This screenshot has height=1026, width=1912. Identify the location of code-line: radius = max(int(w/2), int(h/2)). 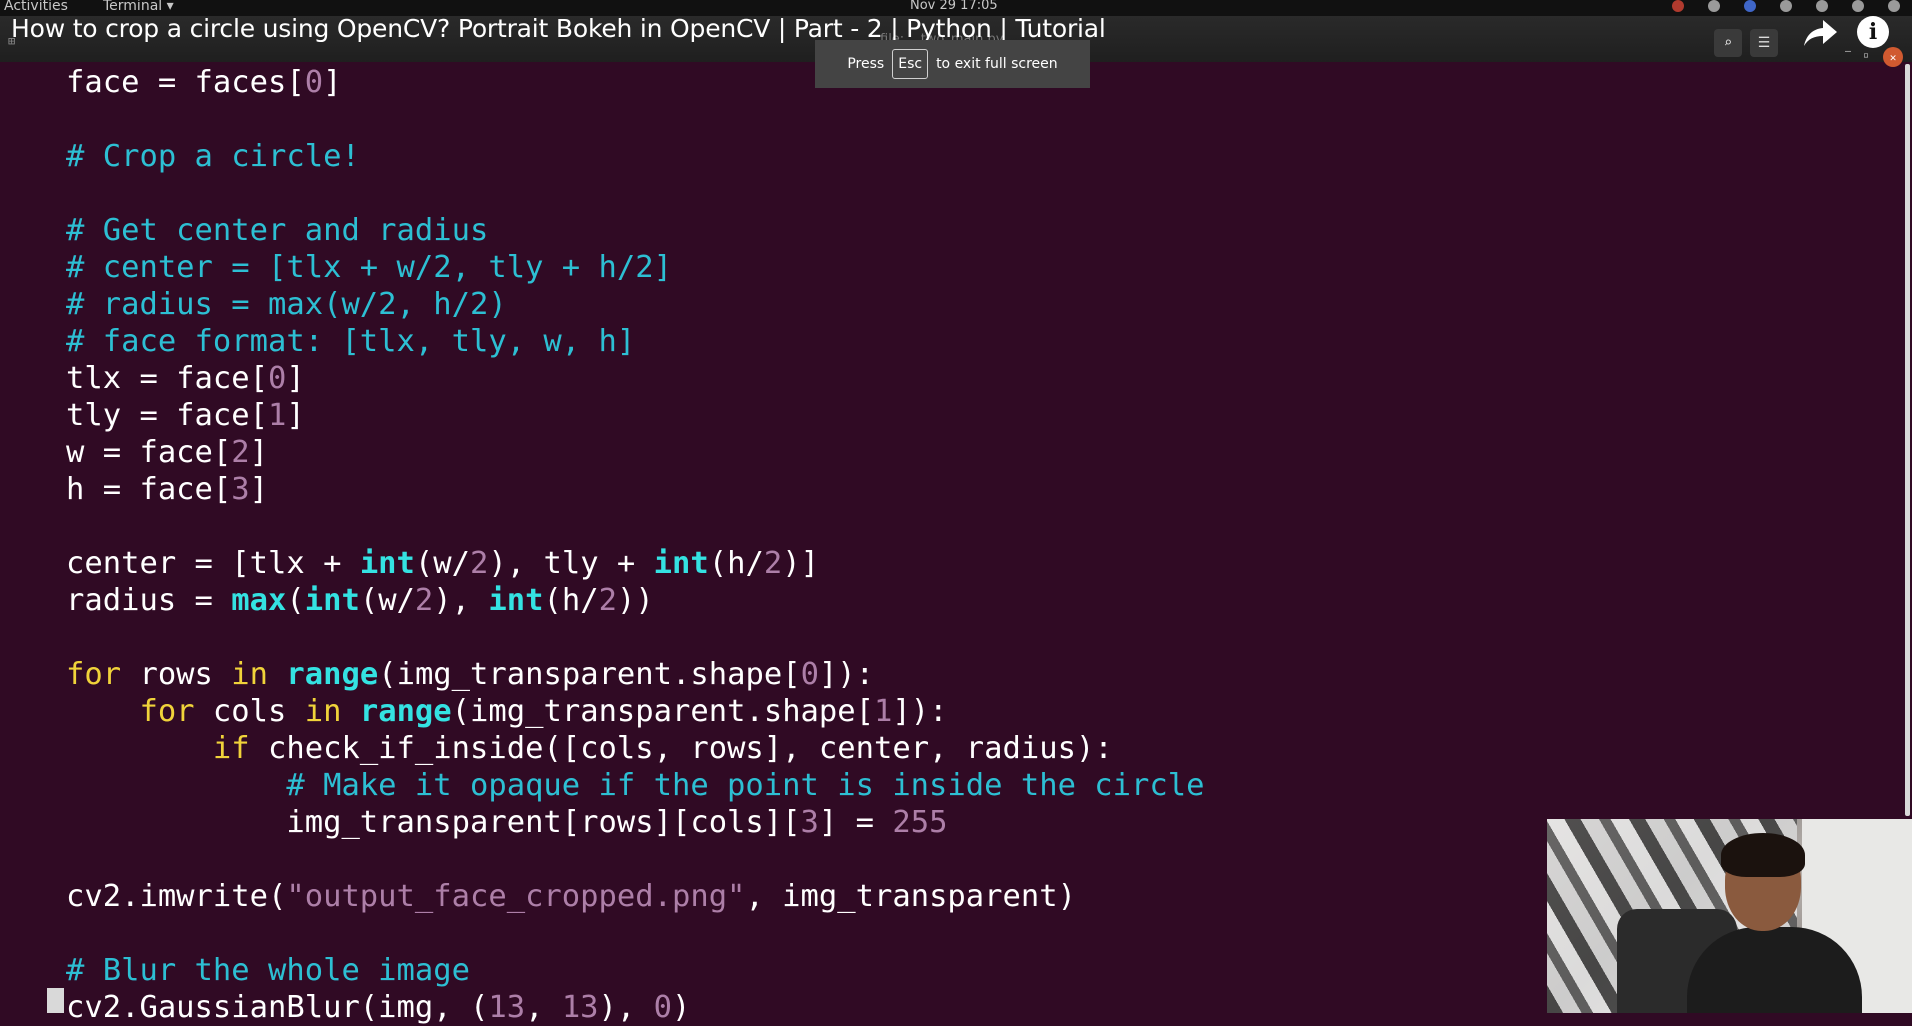
(635, 600).